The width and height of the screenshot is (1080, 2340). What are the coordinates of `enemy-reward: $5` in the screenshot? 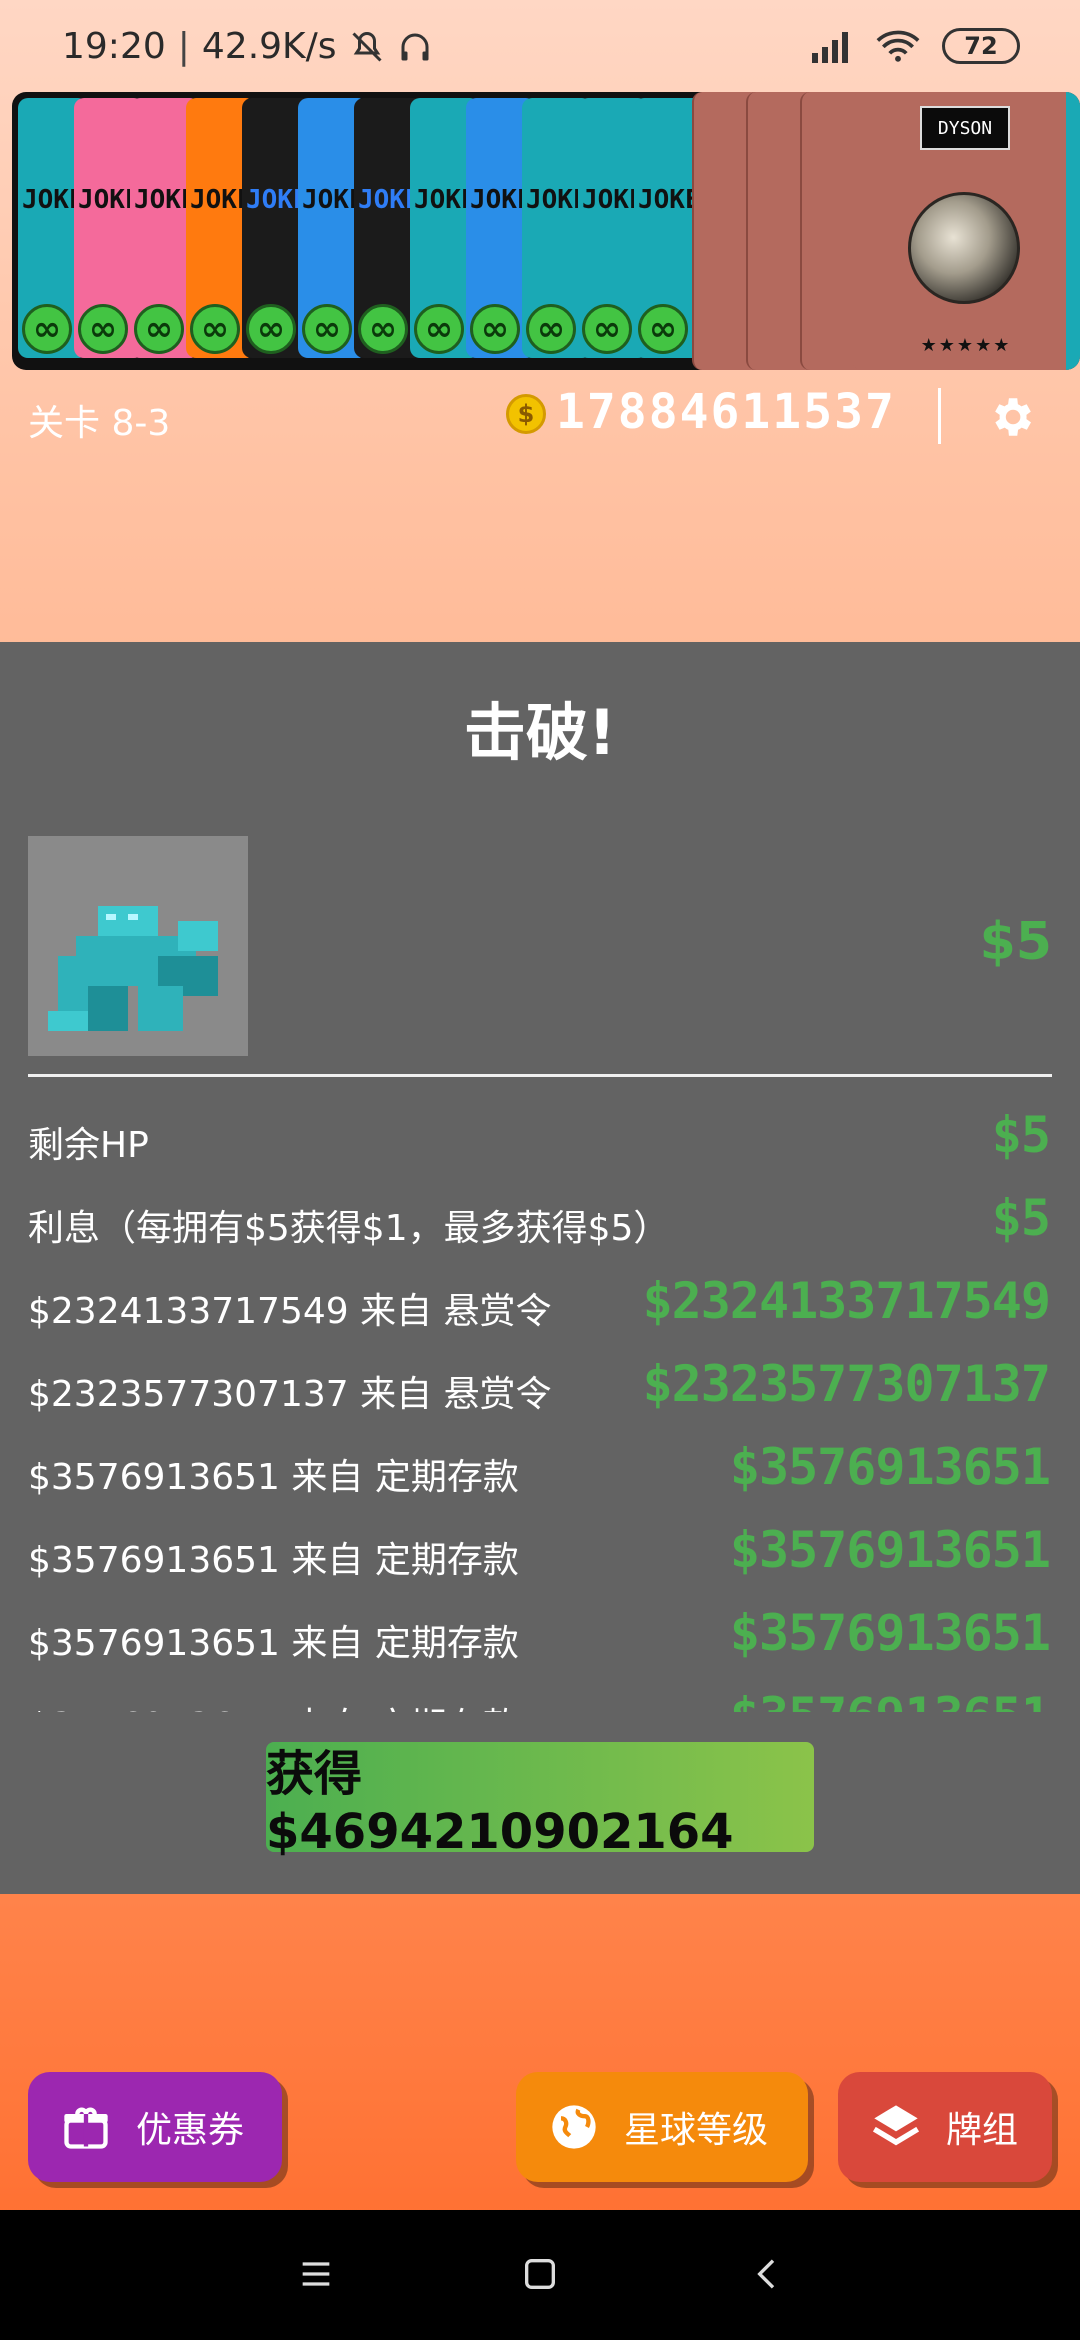 It's located at (1015, 942).